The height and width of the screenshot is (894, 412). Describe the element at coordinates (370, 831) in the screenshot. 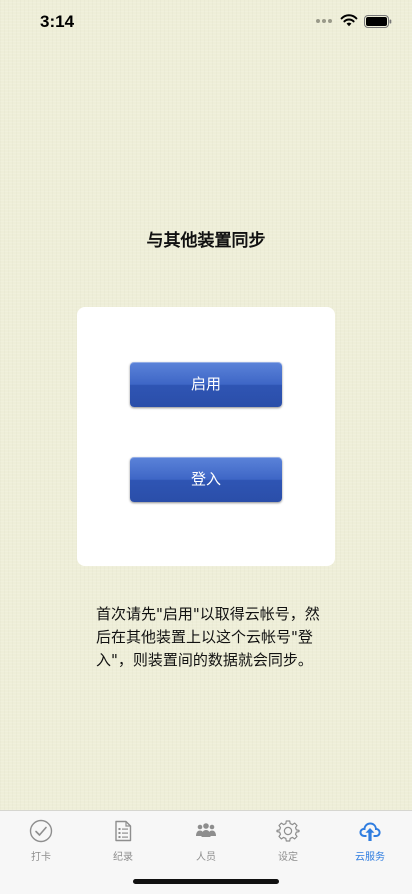

I see `cloud-upload-icon` at that location.